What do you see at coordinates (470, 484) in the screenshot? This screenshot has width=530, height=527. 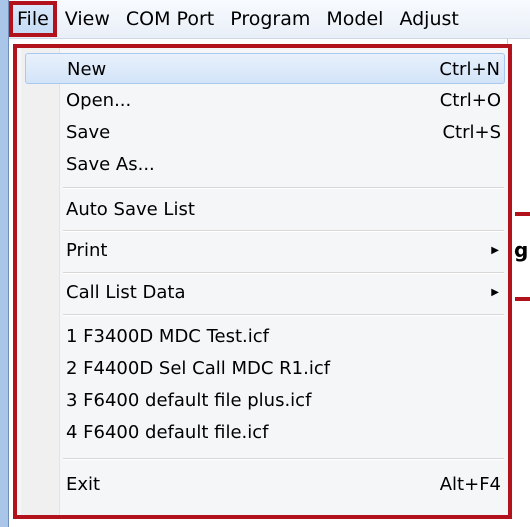 I see `menu-item-shortcut: Alt+F4` at bounding box center [470, 484].